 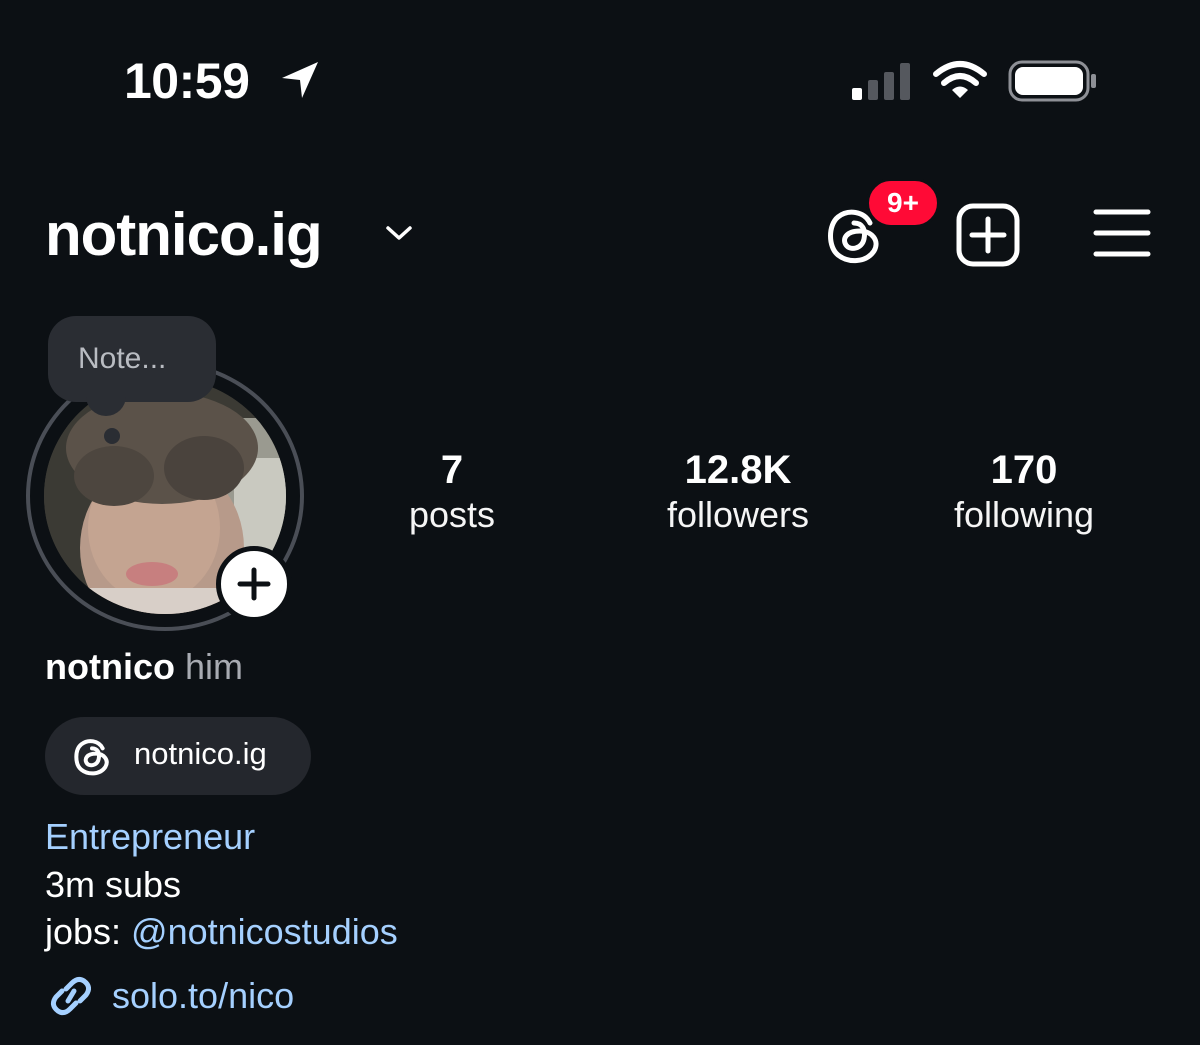 What do you see at coordinates (203, 996) in the screenshot?
I see `profile-link: solo.to/nico` at bounding box center [203, 996].